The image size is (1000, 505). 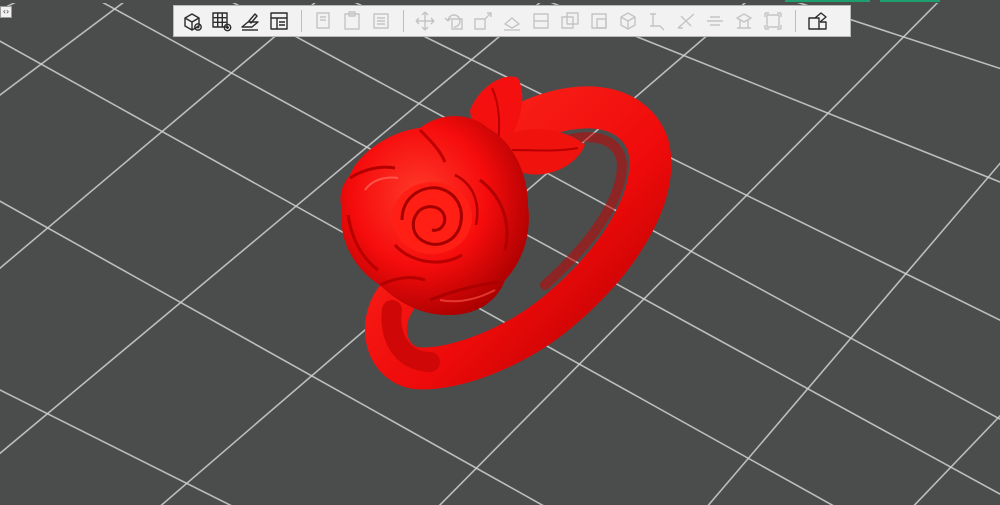 I want to click on arrange-button, so click(x=817, y=21).